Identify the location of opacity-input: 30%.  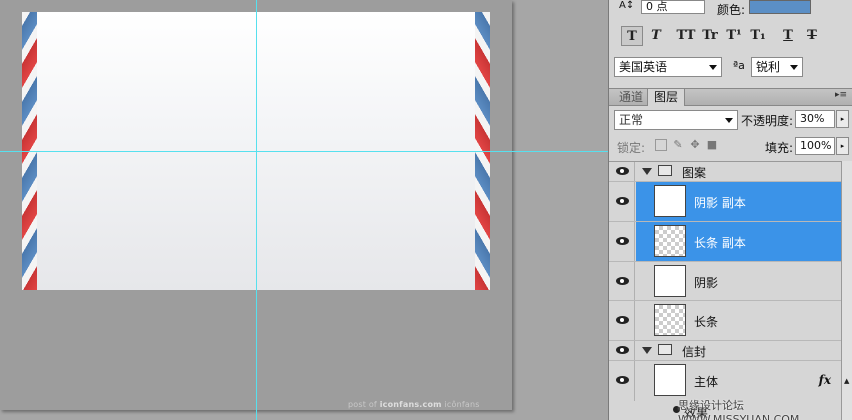
(815, 119).